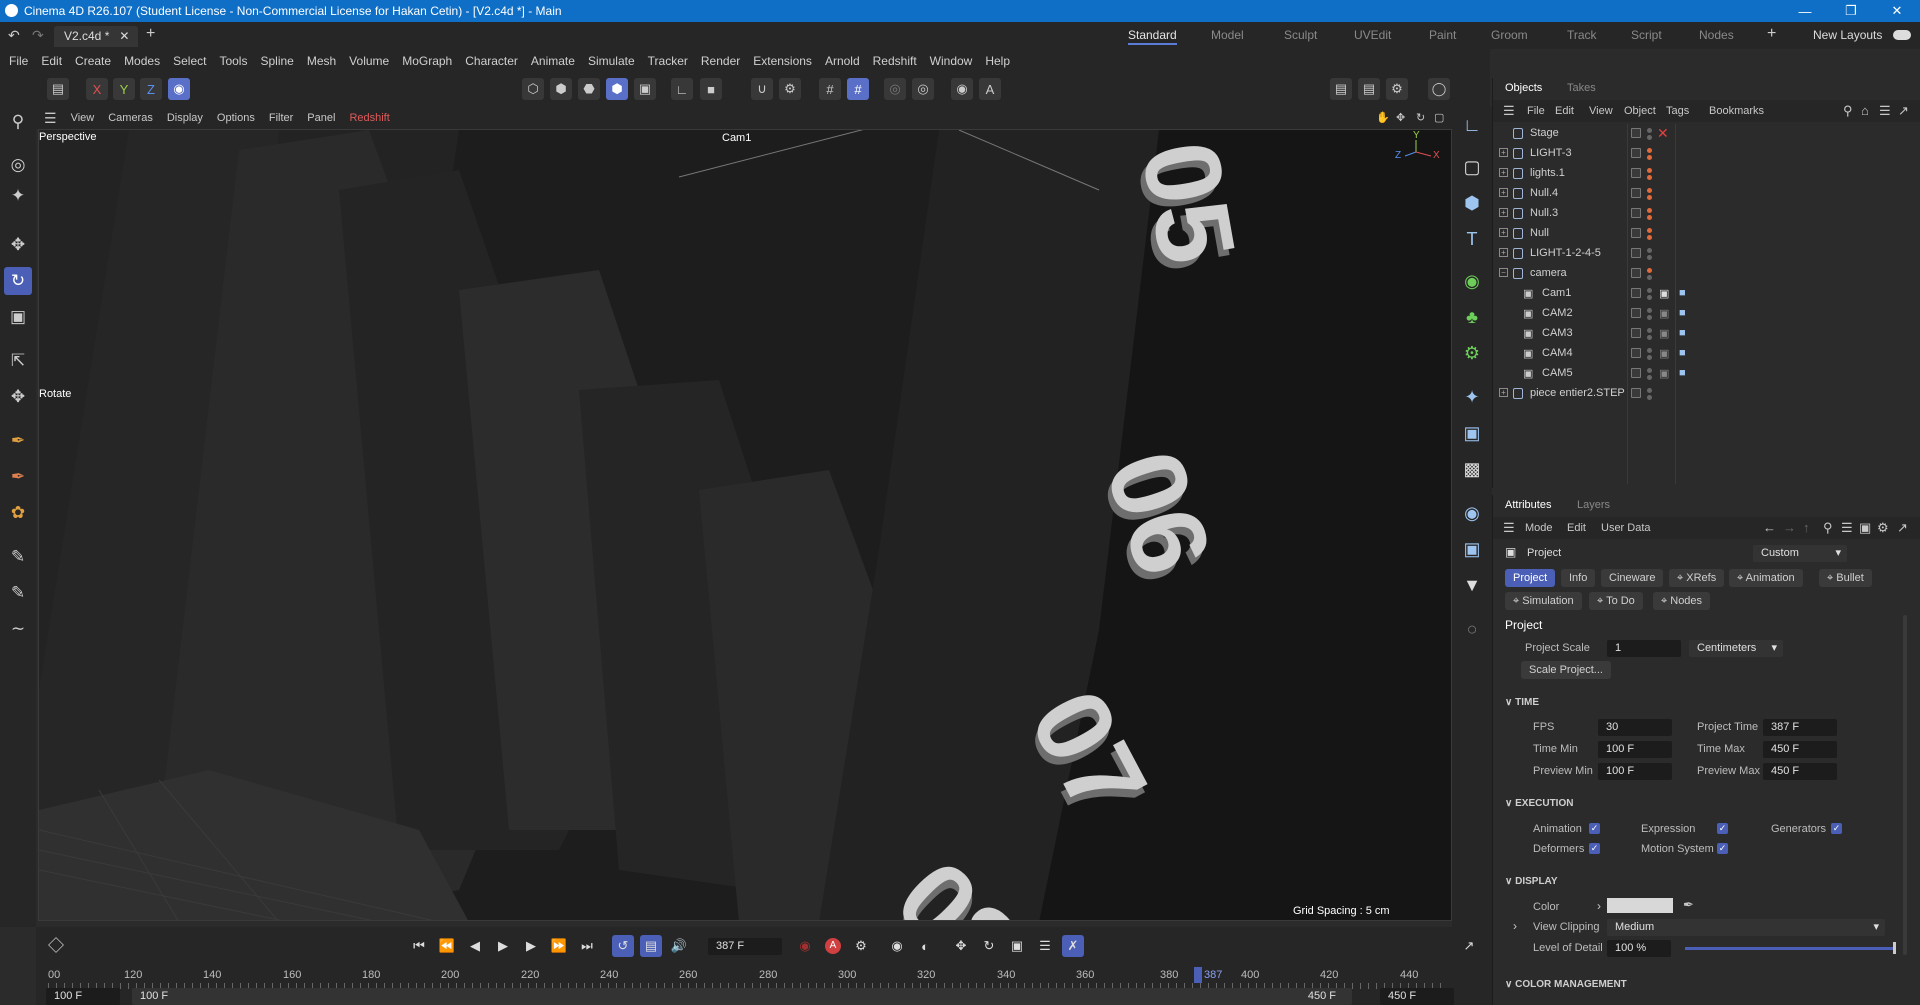 The height and width of the screenshot is (1005, 1920). Describe the element at coordinates (1531, 881) in the screenshot. I see `display-section-header: ∨ DISPLAY` at that location.